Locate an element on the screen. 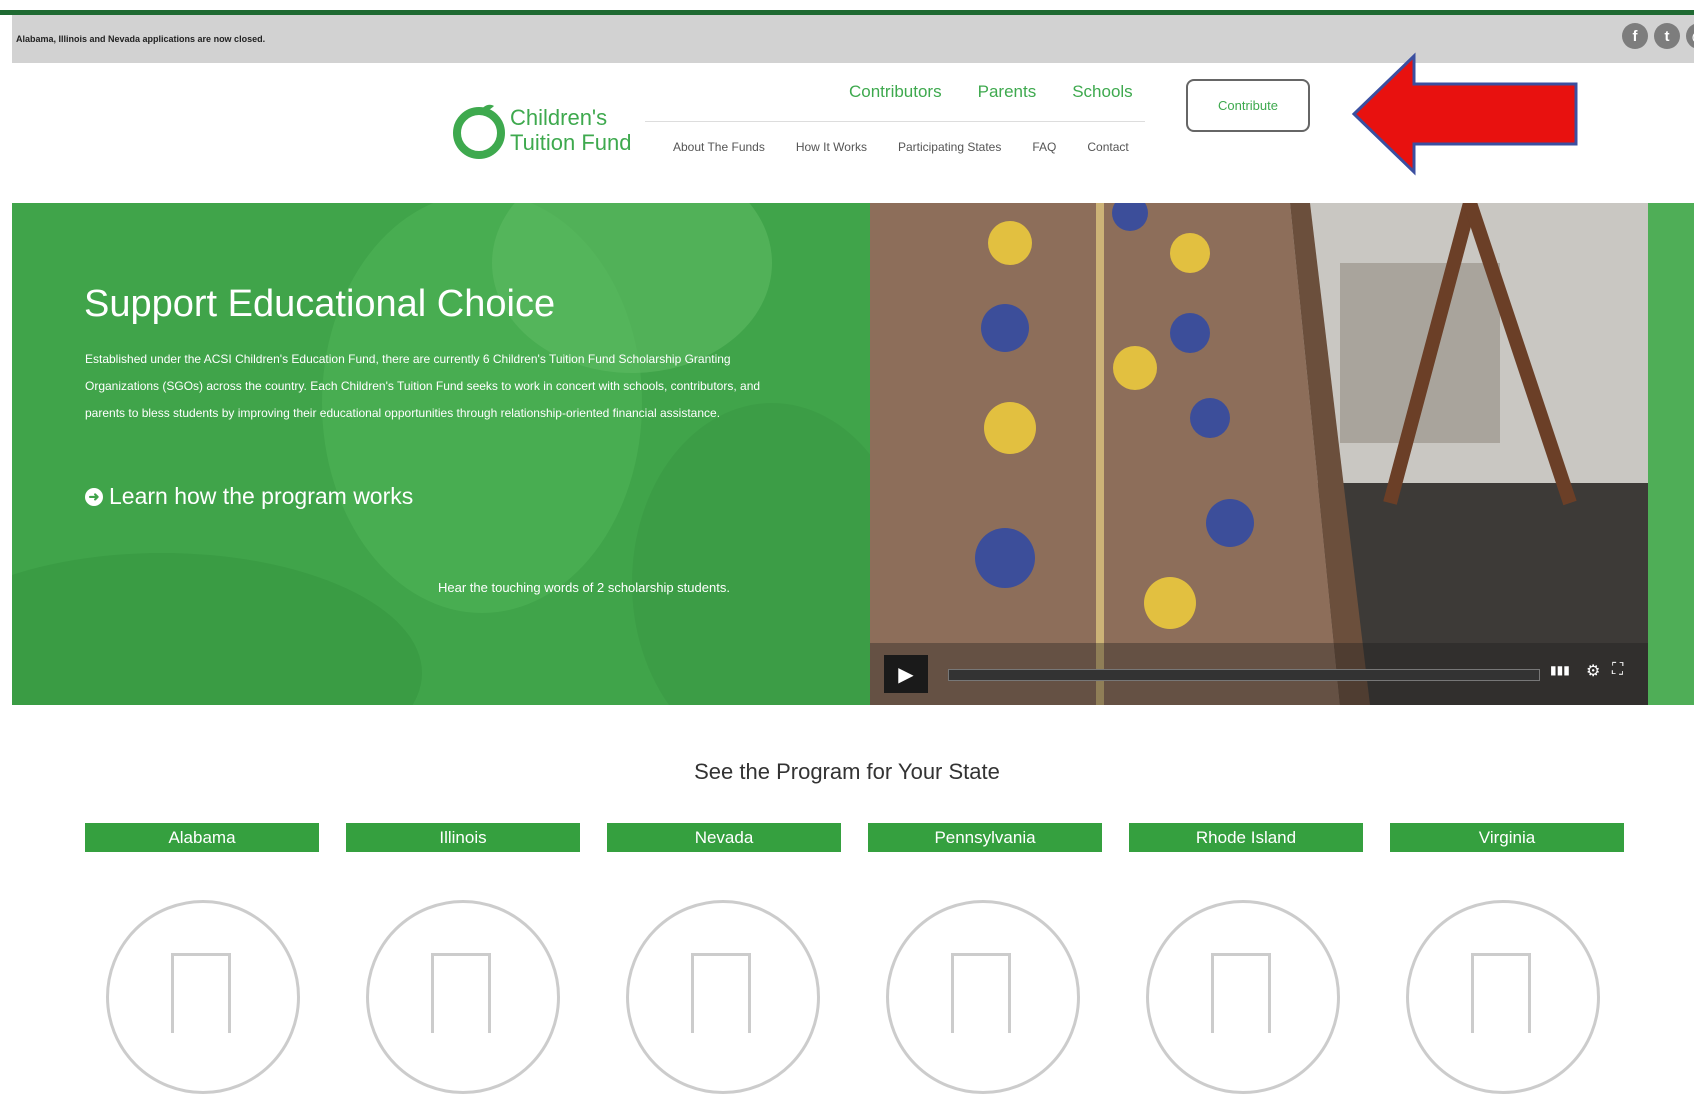  nav-participating-states: Participating States is located at coordinates (949, 147).